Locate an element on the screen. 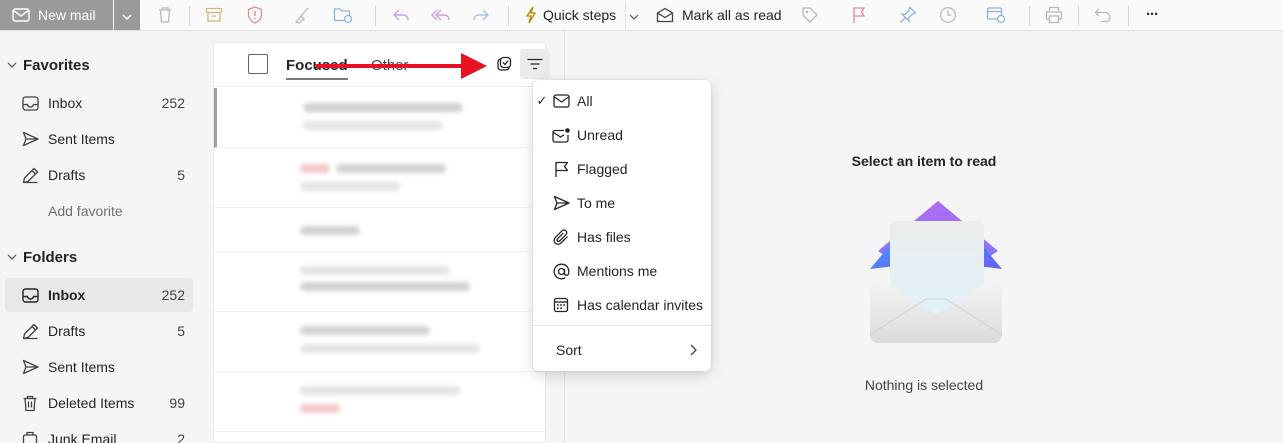 The width and height of the screenshot is (1283, 443). filter-option-flagged: Flagged is located at coordinates (622, 169).